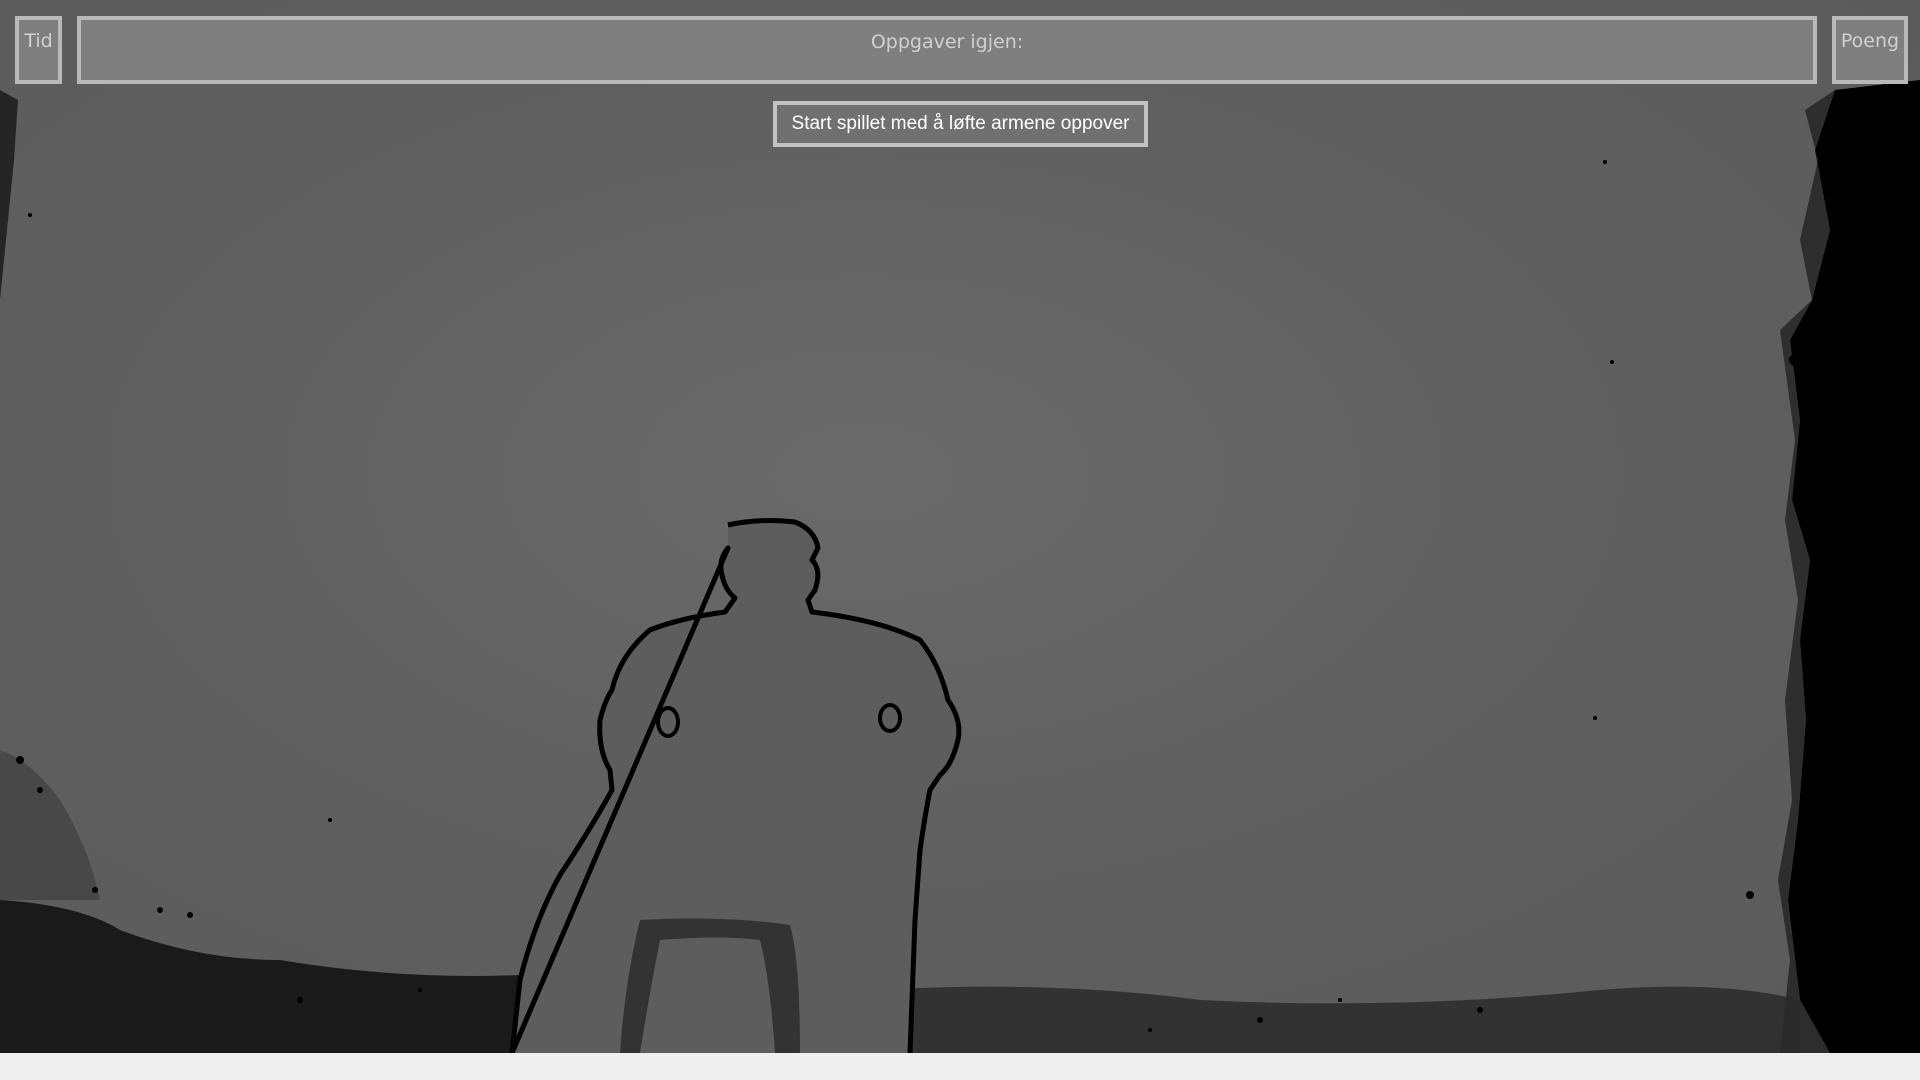 This screenshot has height=1080, width=1920. What do you see at coordinates (260, 976) in the screenshot?
I see `floor-shadow` at bounding box center [260, 976].